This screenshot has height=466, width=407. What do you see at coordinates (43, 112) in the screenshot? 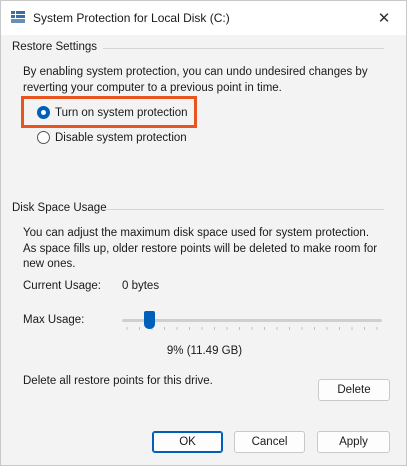
I see `radio-checked-icon` at bounding box center [43, 112].